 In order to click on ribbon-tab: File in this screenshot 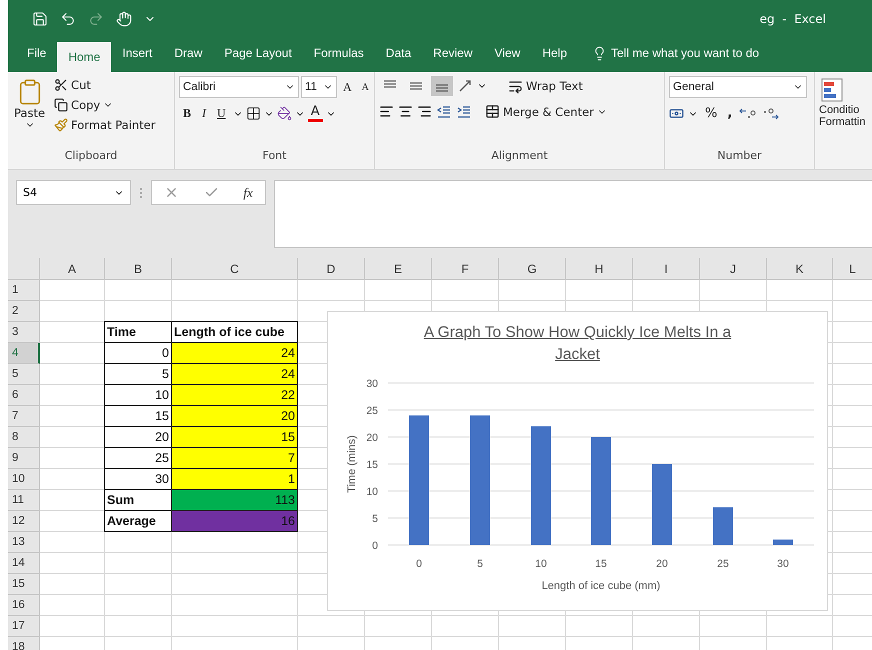, I will do `click(37, 53)`.